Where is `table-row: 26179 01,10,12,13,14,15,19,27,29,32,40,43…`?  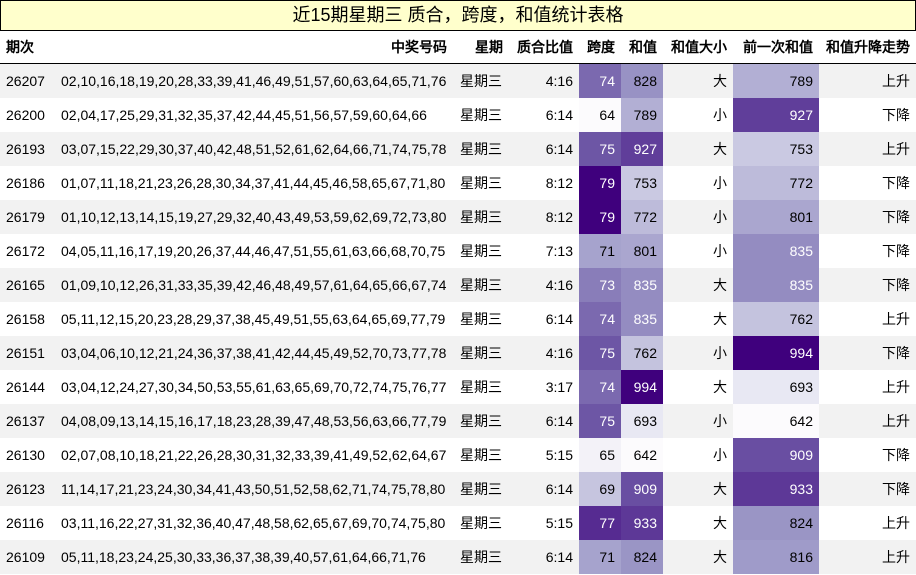 table-row: 26179 01,10,12,13,14,15,19,27,29,32,40,43… is located at coordinates (458, 217).